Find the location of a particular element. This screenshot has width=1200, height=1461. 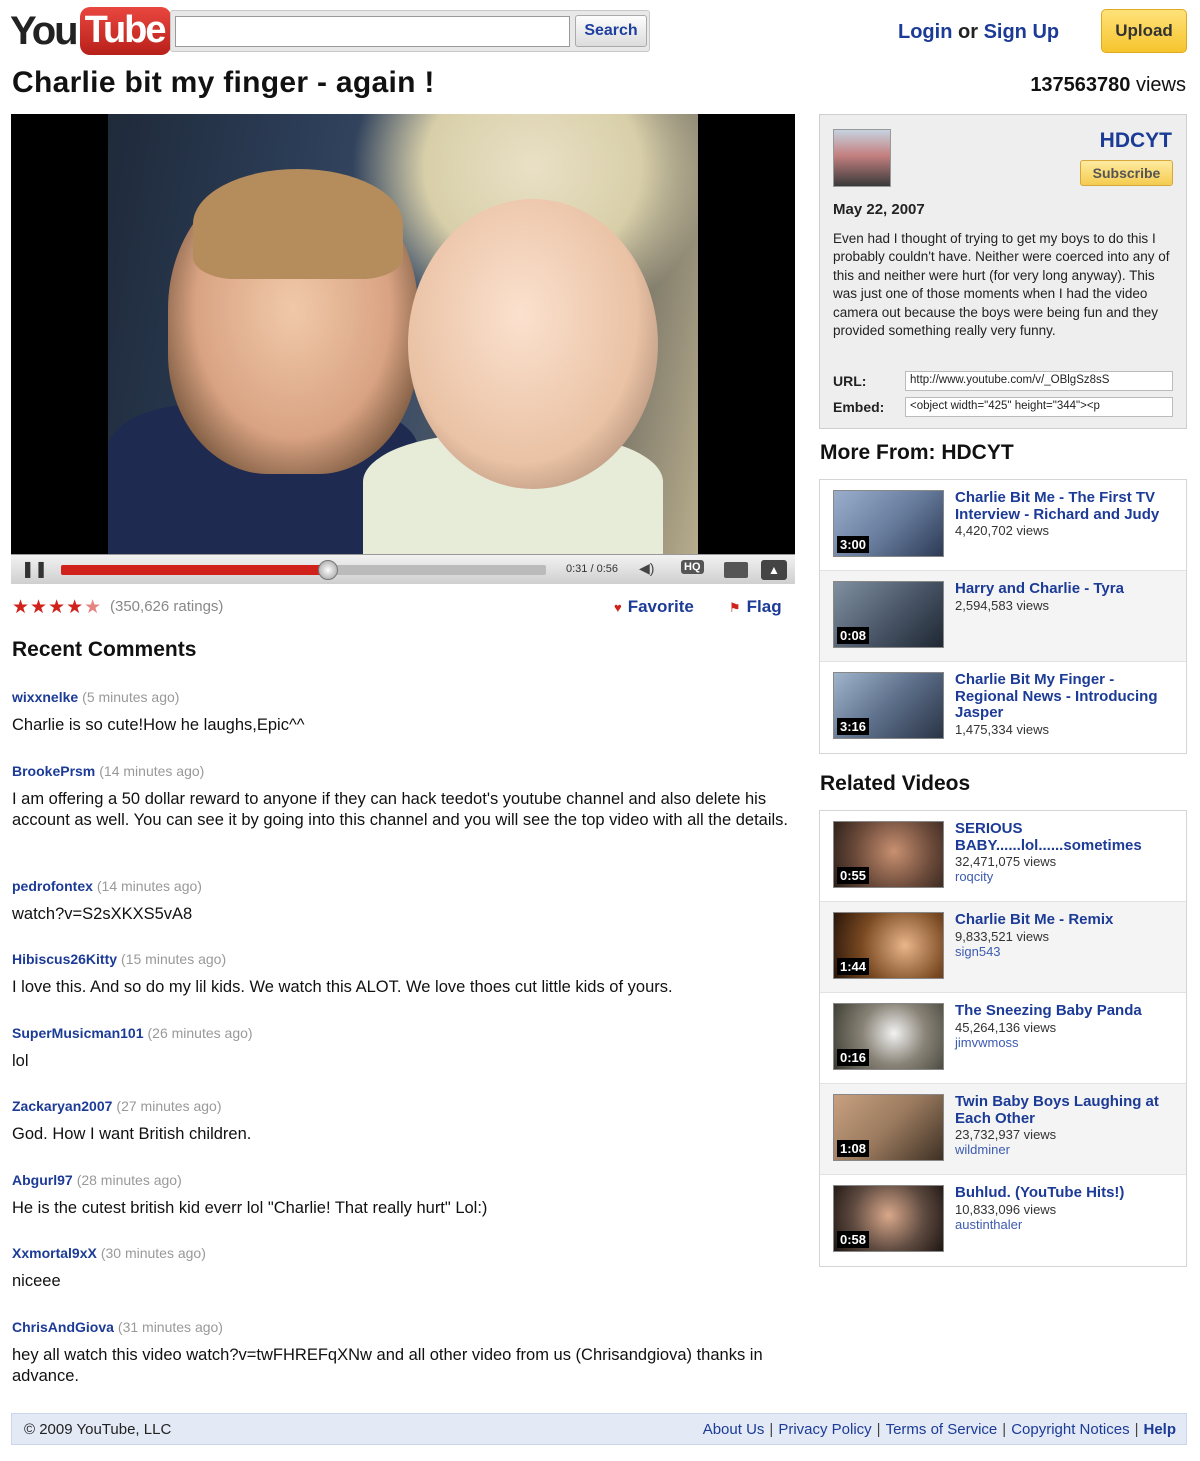

search-input is located at coordinates (372, 31).